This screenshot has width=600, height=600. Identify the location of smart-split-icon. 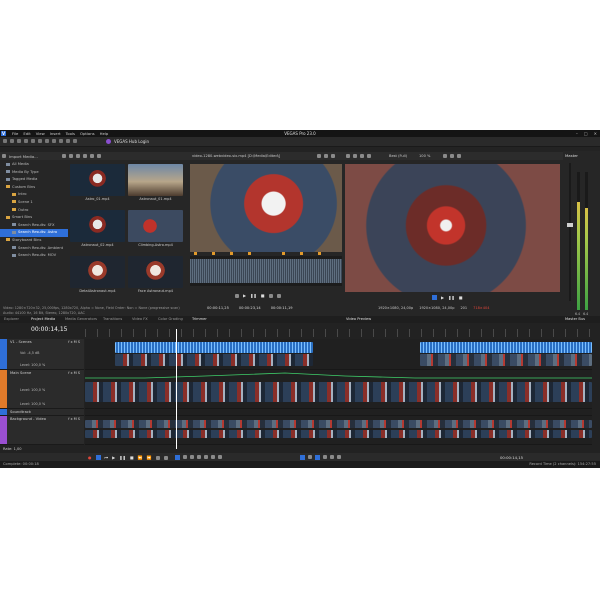
(332, 457).